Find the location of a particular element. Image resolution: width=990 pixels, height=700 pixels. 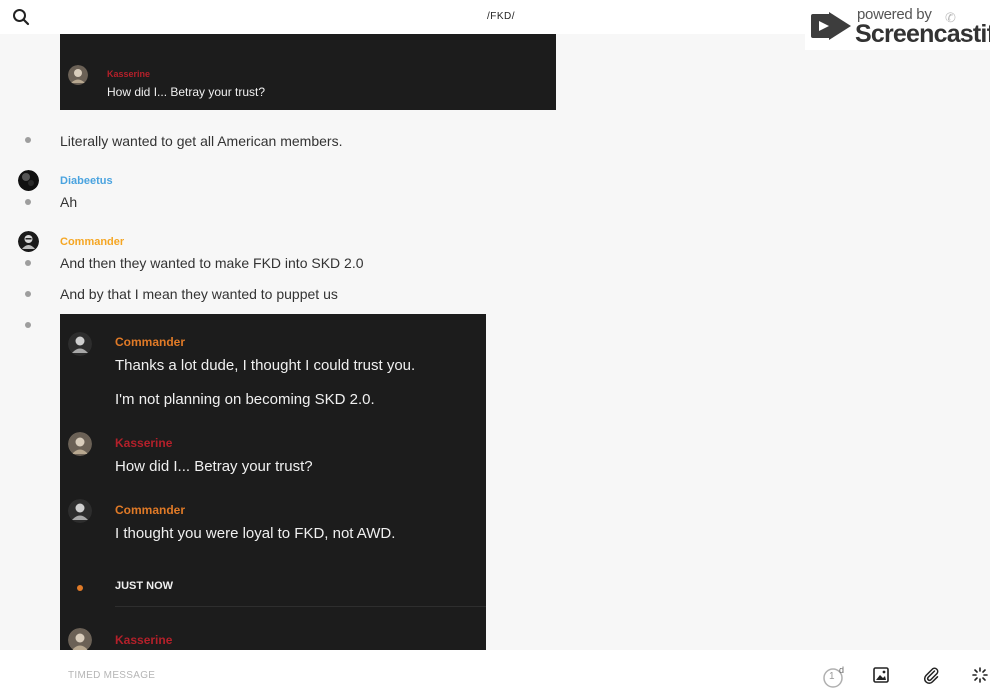

status-dot is located at coordinates (80, 588).